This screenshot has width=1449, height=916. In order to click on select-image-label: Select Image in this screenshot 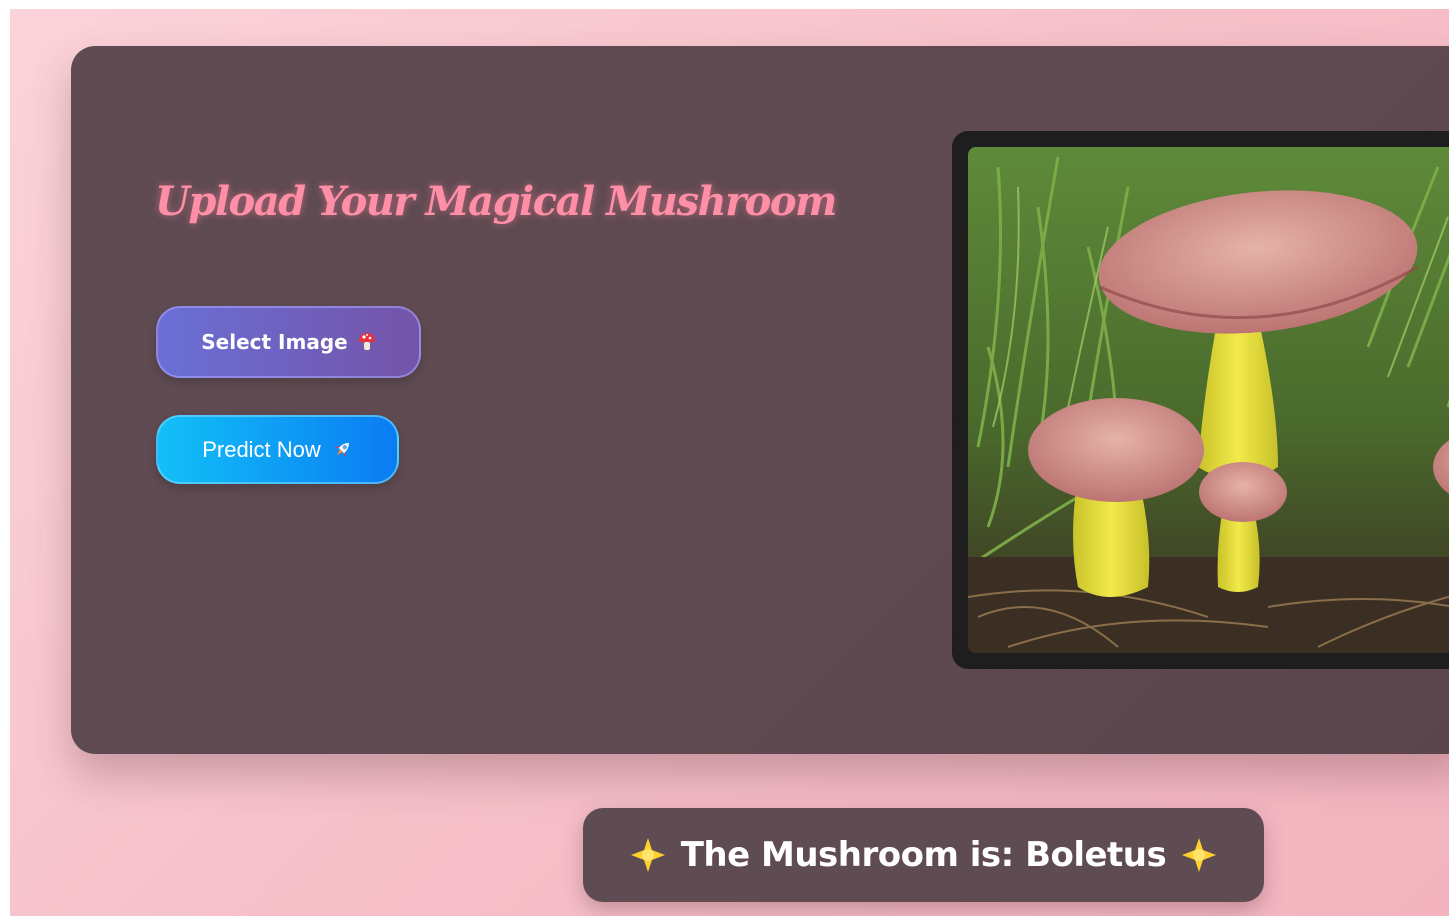, I will do `click(274, 342)`.